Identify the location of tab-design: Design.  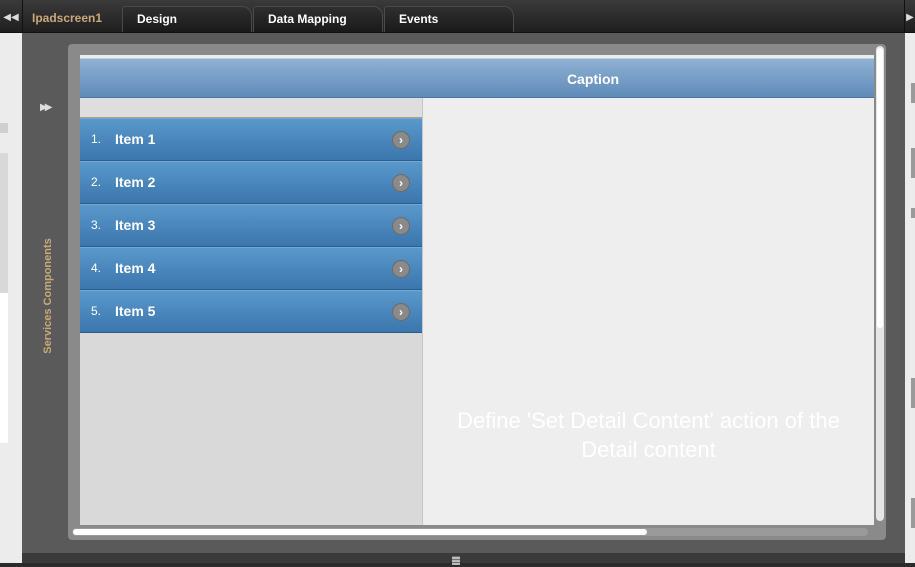
(187, 19).